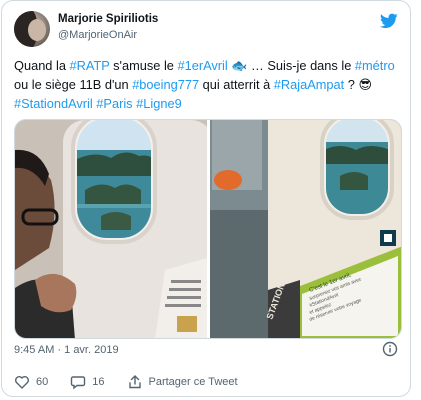 The width and height of the screenshot is (421, 400). I want to click on tweet-actions: 60 16 Partager ce Tweet, so click(137, 382).